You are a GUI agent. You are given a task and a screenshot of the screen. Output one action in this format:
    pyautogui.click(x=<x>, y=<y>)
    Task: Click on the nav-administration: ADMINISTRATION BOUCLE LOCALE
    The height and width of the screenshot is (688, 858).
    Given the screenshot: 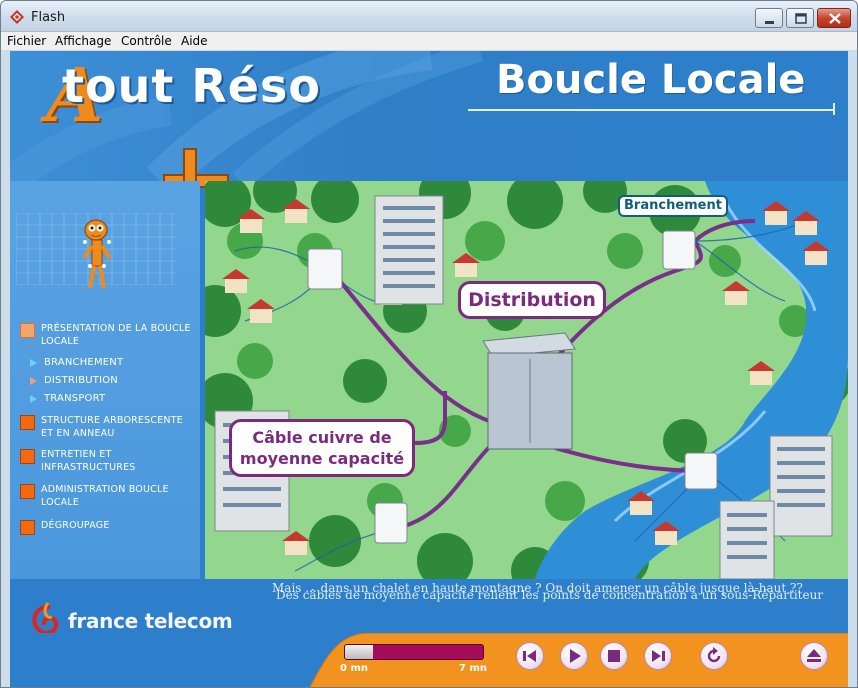 What is the action you would take?
    pyautogui.click(x=100, y=496)
    